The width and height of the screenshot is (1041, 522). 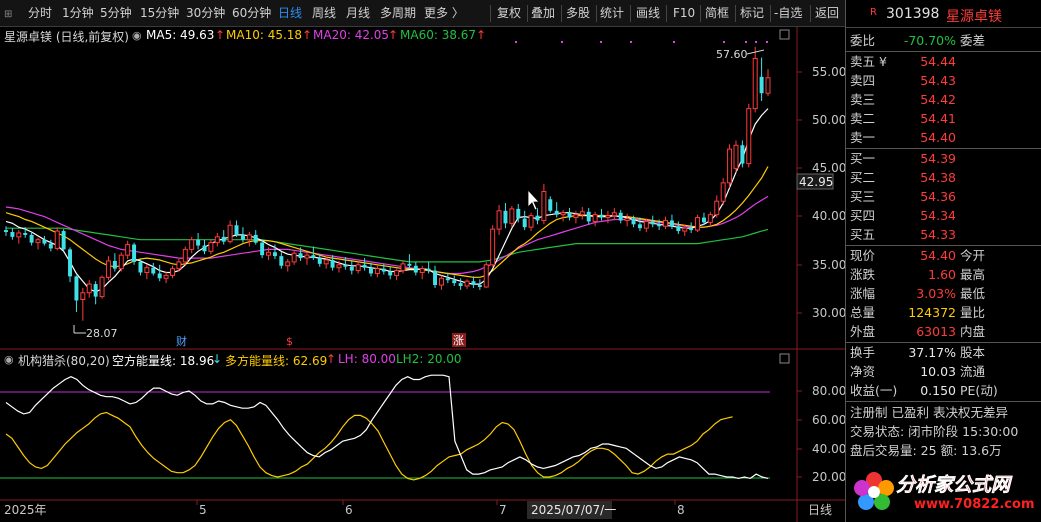 I want to click on ask-row: 卖一 54.40, so click(x=943, y=137).